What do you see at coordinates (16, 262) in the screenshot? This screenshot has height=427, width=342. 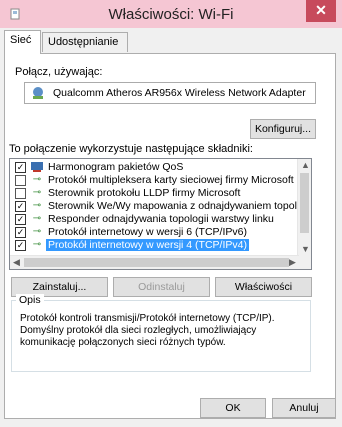 I see `scroll-left-arrow-icon: ◀` at bounding box center [16, 262].